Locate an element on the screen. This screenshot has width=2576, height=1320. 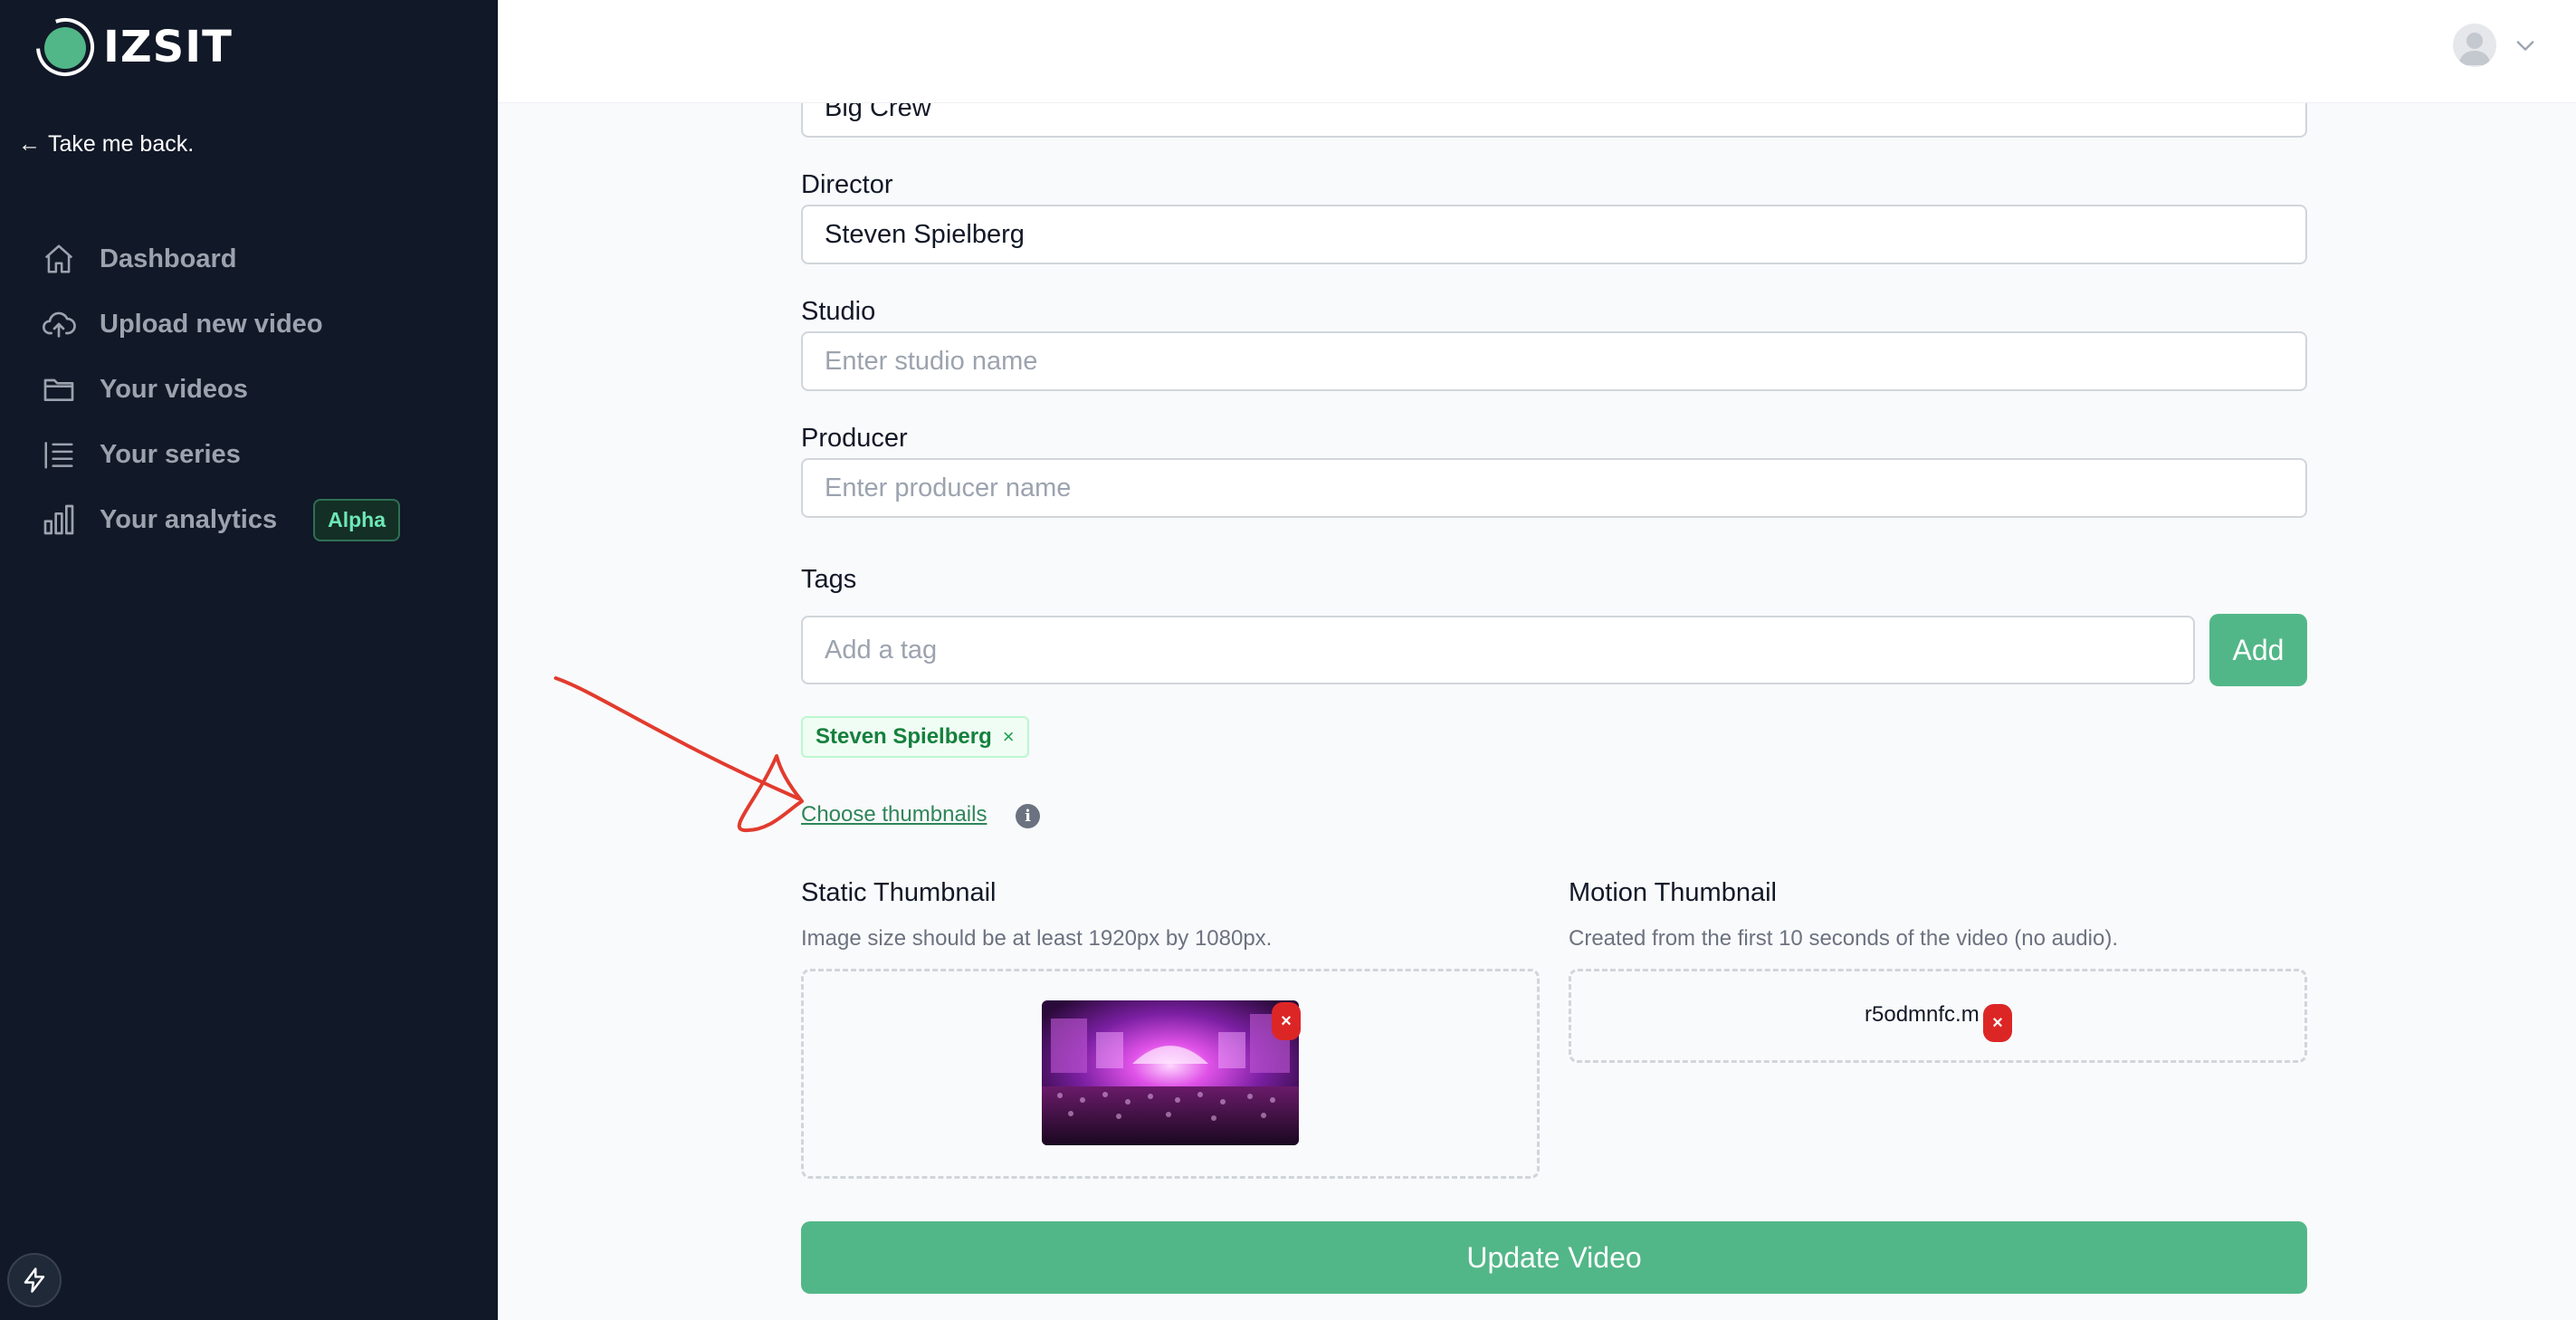
static-thumbnail-title: Static Thumbnail is located at coordinates (899, 892).